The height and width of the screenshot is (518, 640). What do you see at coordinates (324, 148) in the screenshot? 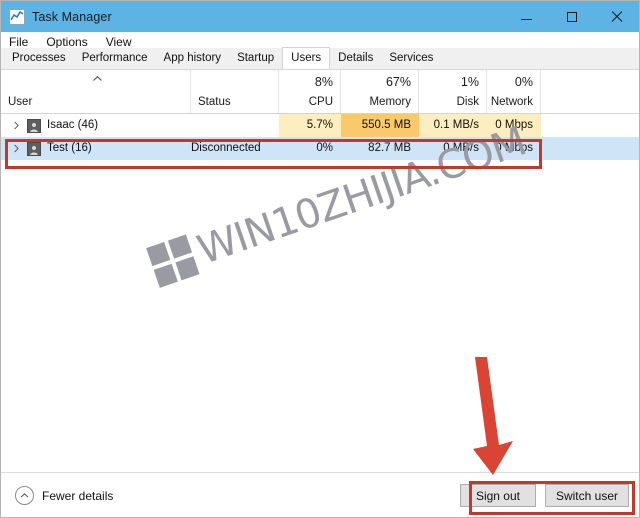
I see `row-cpu-value: 0%` at bounding box center [324, 148].